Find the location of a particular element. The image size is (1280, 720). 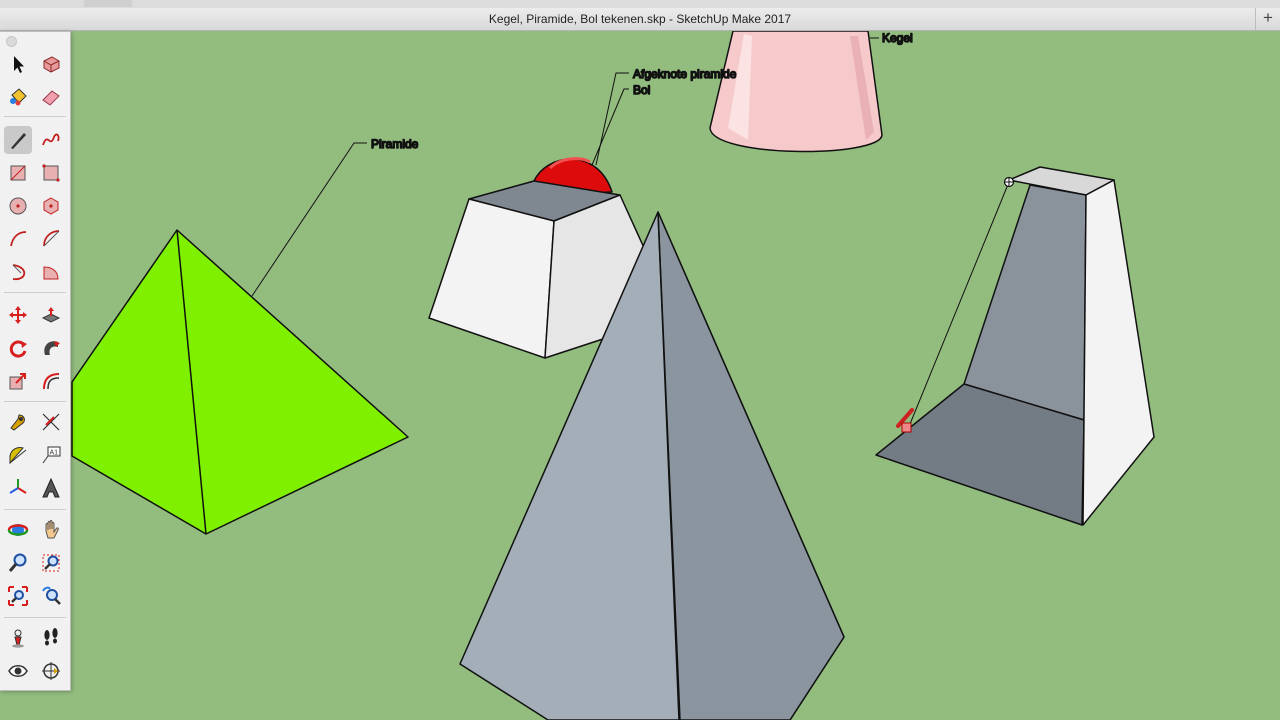

window-tab is located at coordinates (108, 3).